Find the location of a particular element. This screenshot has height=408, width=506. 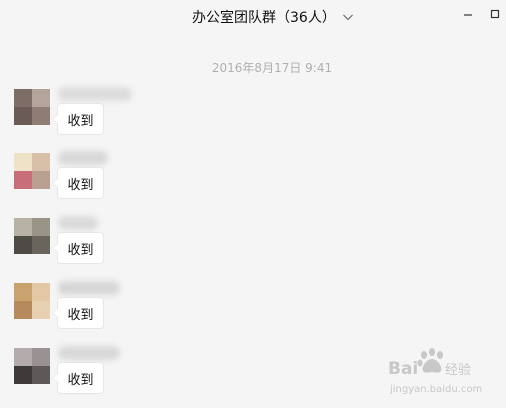

minimize-icon is located at coordinates (468, 14).